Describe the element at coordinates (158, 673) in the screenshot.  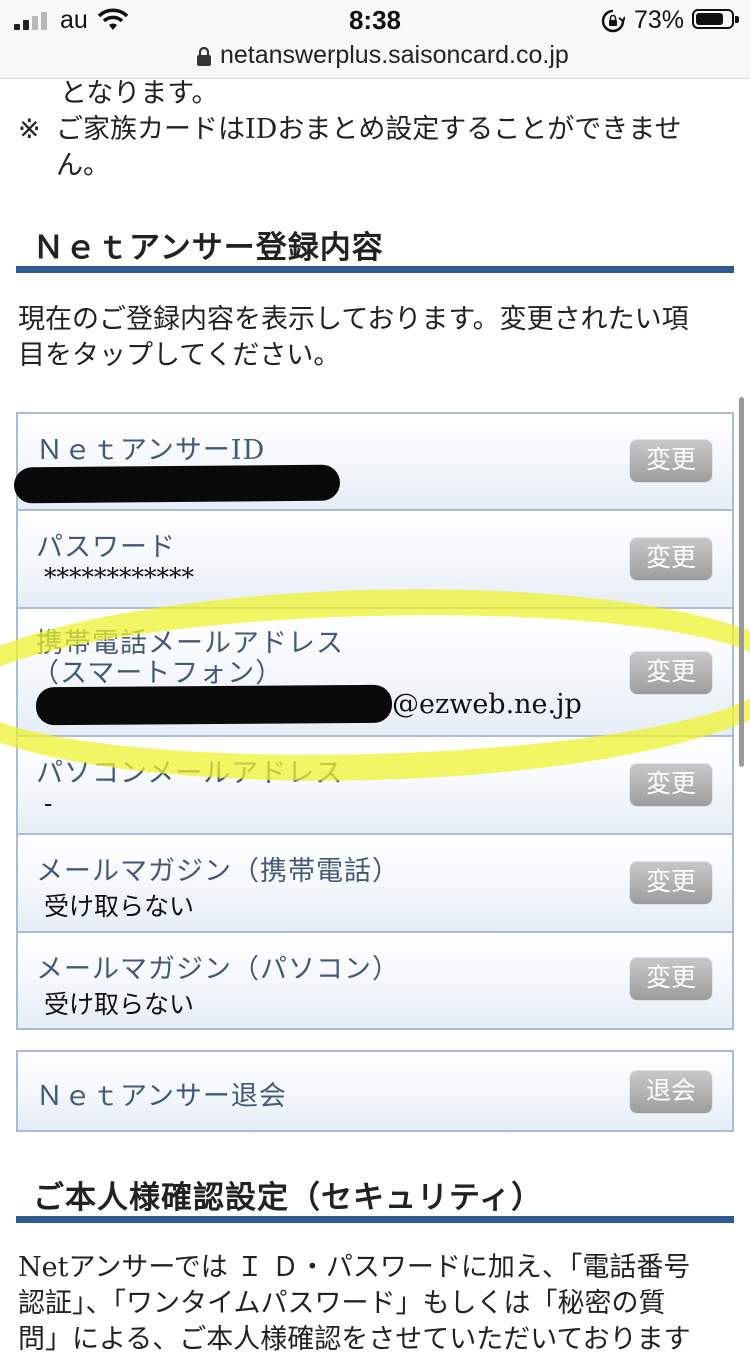
I see `row-label-sub: （スマートフォン）` at that location.